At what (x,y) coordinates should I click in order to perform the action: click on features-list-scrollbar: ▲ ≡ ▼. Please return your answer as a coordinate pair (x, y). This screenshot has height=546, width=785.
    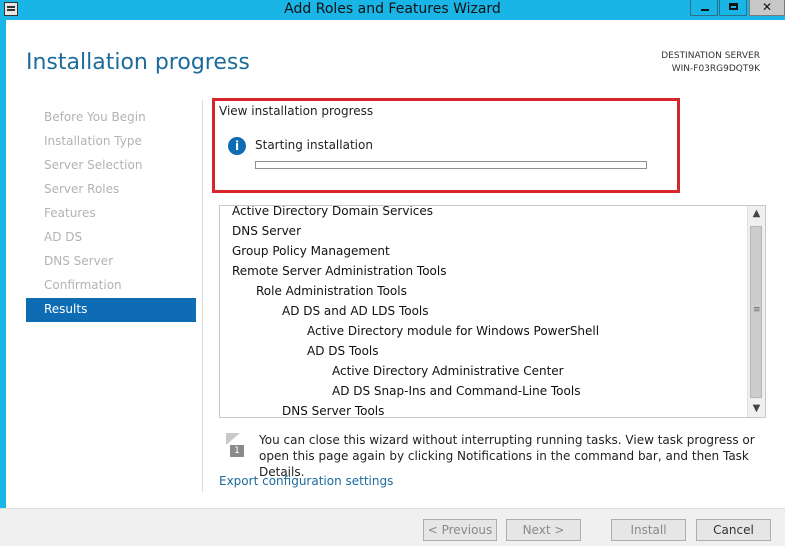
    Looking at the image, I should click on (756, 311).